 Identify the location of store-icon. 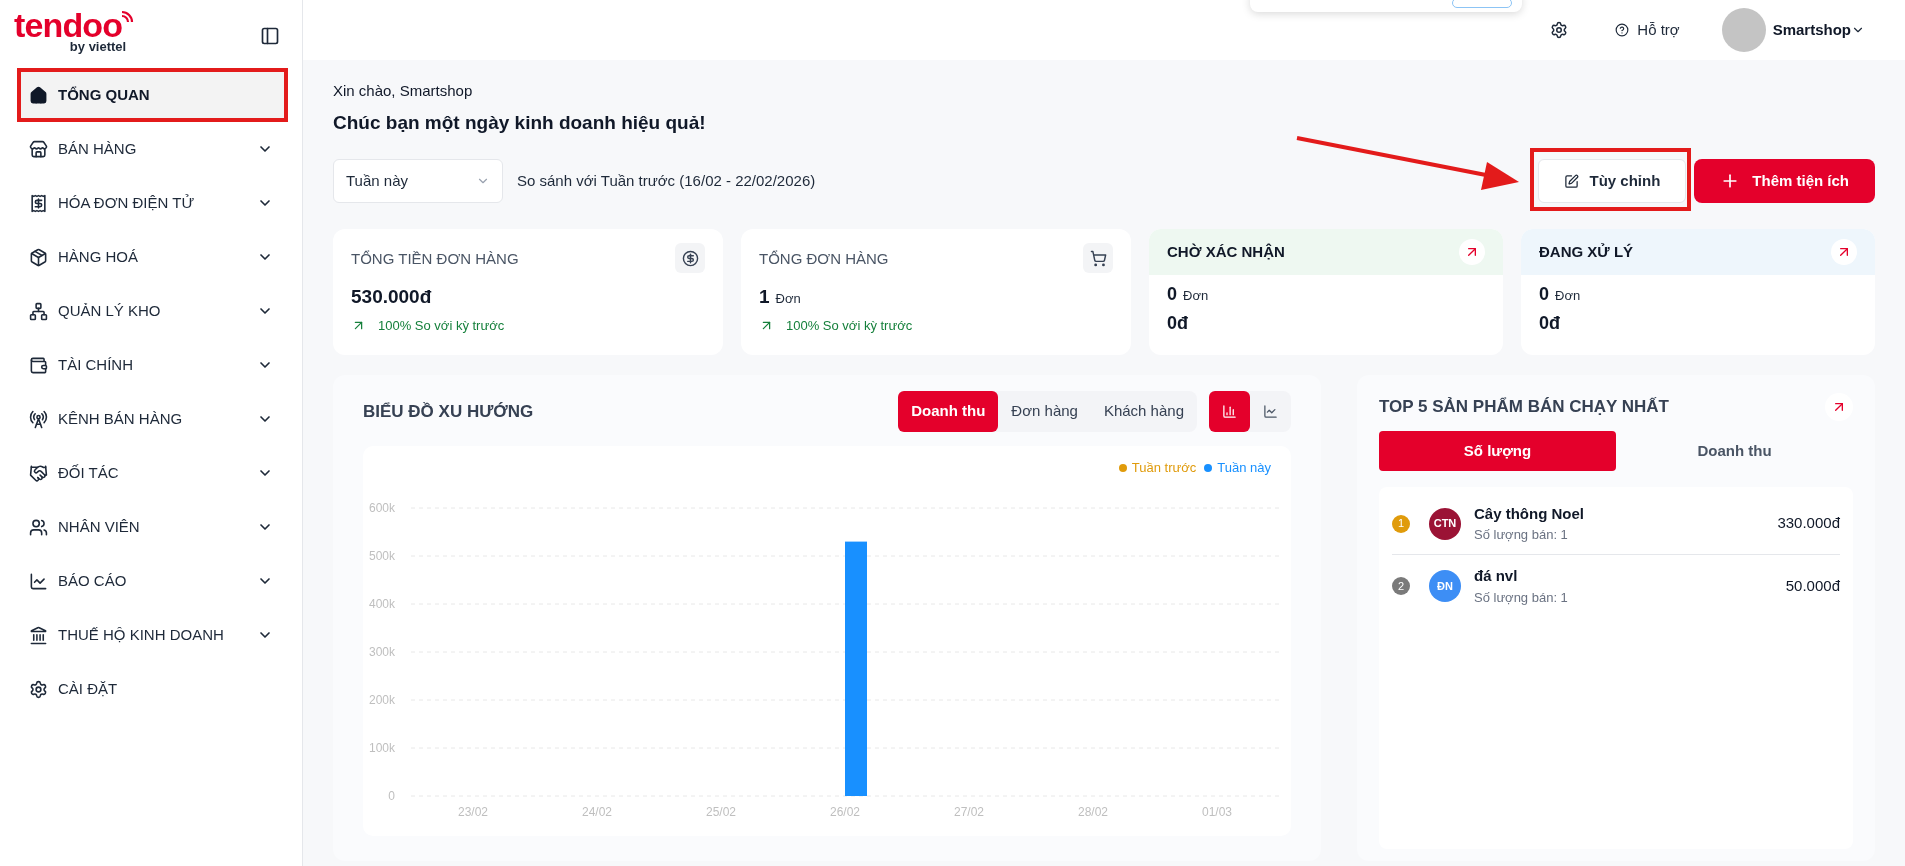
(38, 149).